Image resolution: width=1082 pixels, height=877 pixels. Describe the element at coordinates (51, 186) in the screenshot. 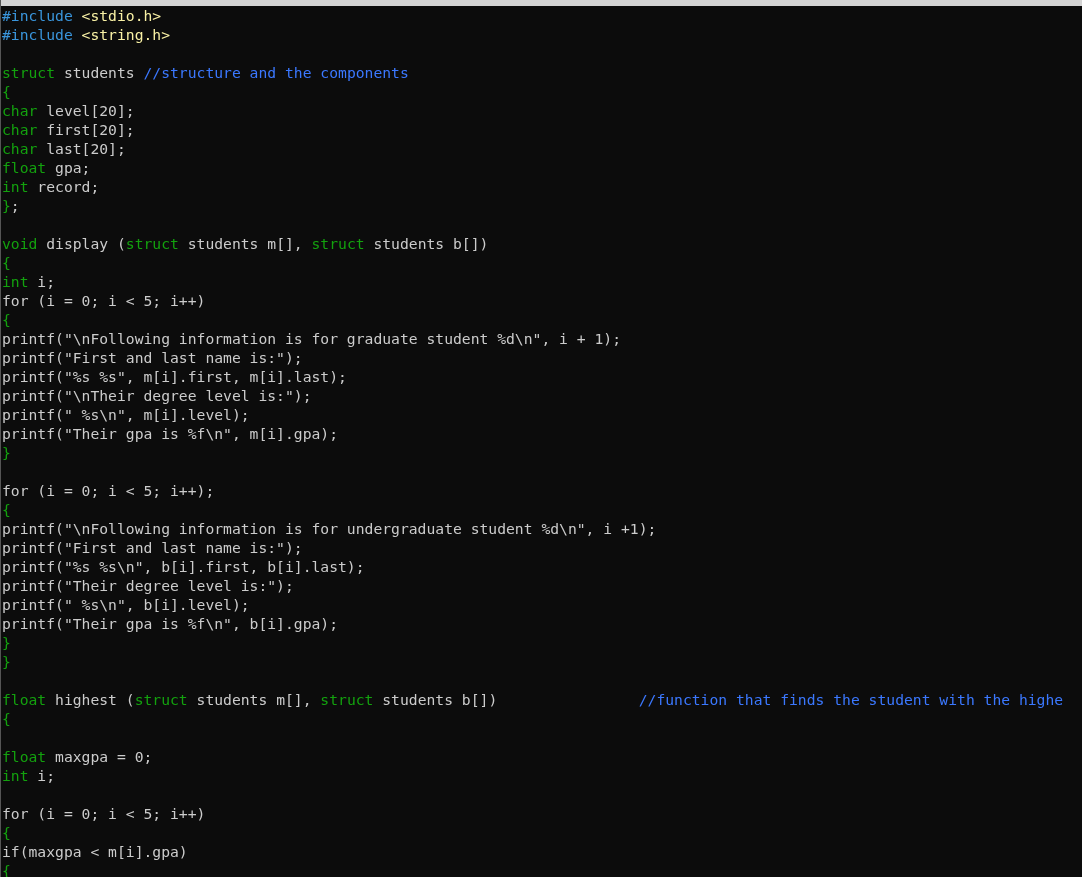

I see `code-line: int record;` at that location.